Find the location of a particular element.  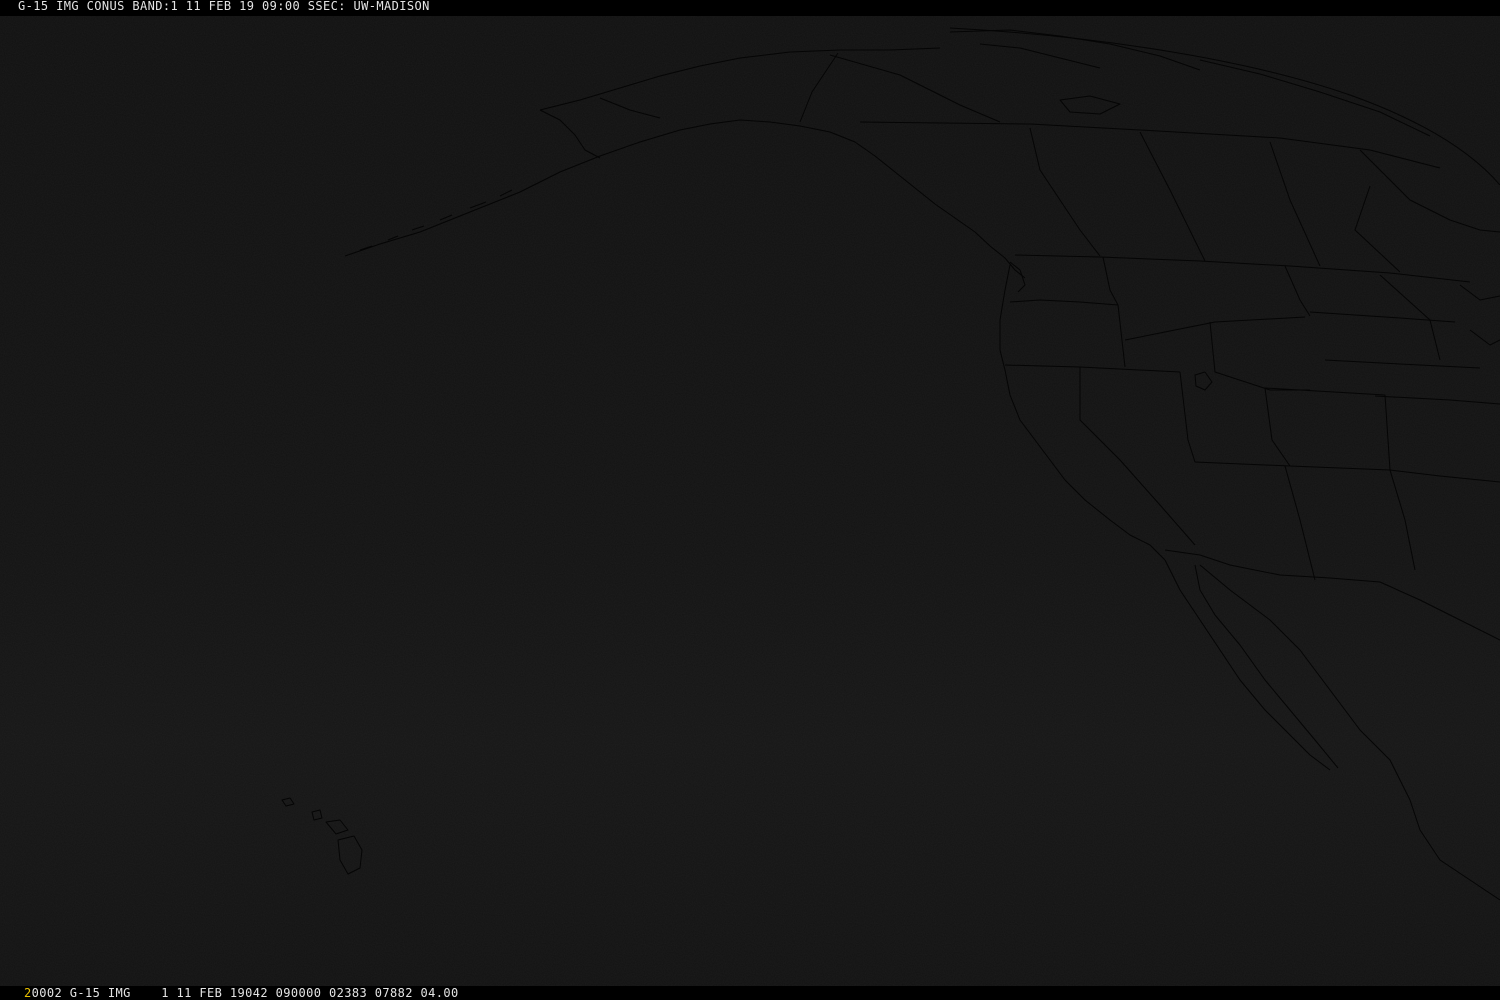

frame-number: 2 is located at coordinates (28, 993).